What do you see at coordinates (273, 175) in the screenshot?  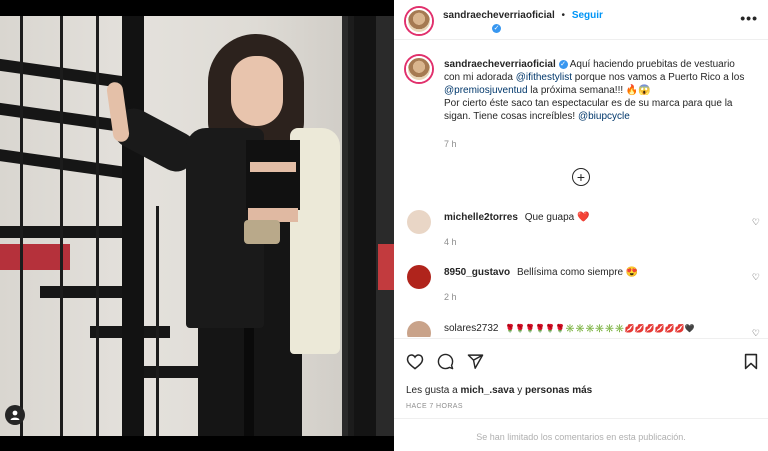 I see `photo-person-top` at bounding box center [273, 175].